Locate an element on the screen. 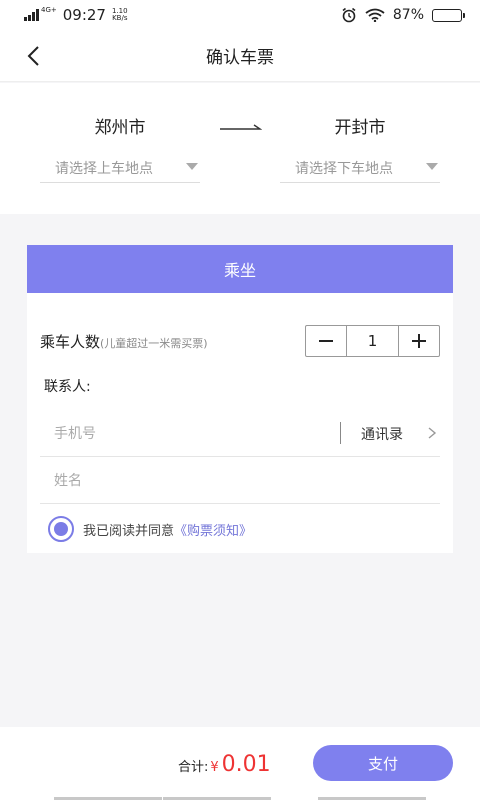 The image size is (480, 800). agree-text: 我已阅读并同意 is located at coordinates (129, 531).